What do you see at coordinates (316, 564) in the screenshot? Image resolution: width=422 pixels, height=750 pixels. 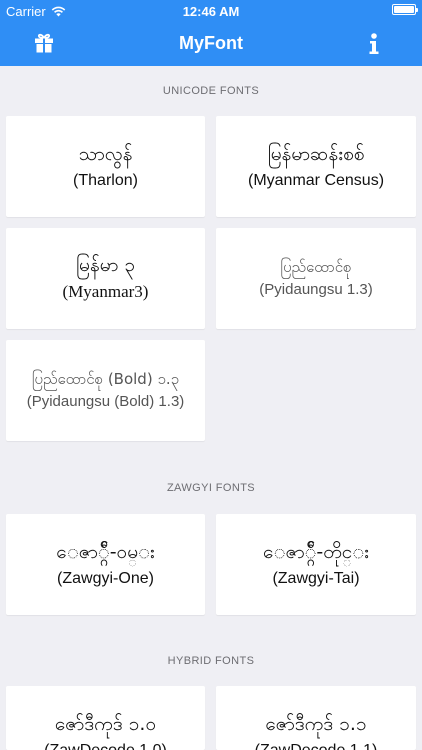 I see `font-card-zawgyi-tai: ေဇာ္ဂ်ီ-တိုင္း (Zawgyi-Tai)` at bounding box center [316, 564].